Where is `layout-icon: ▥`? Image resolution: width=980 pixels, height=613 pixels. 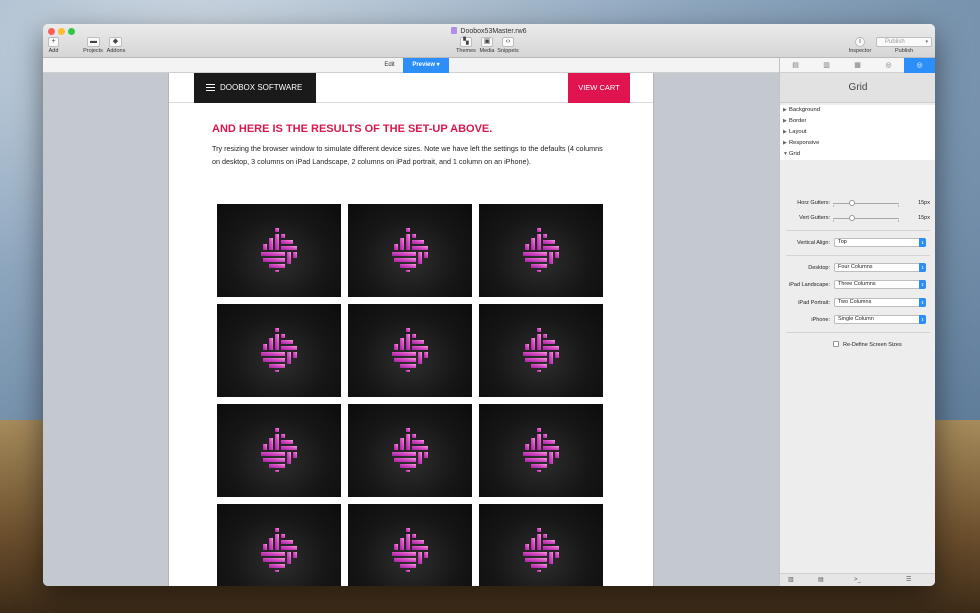 layout-icon: ▥ is located at coordinates (826, 65).